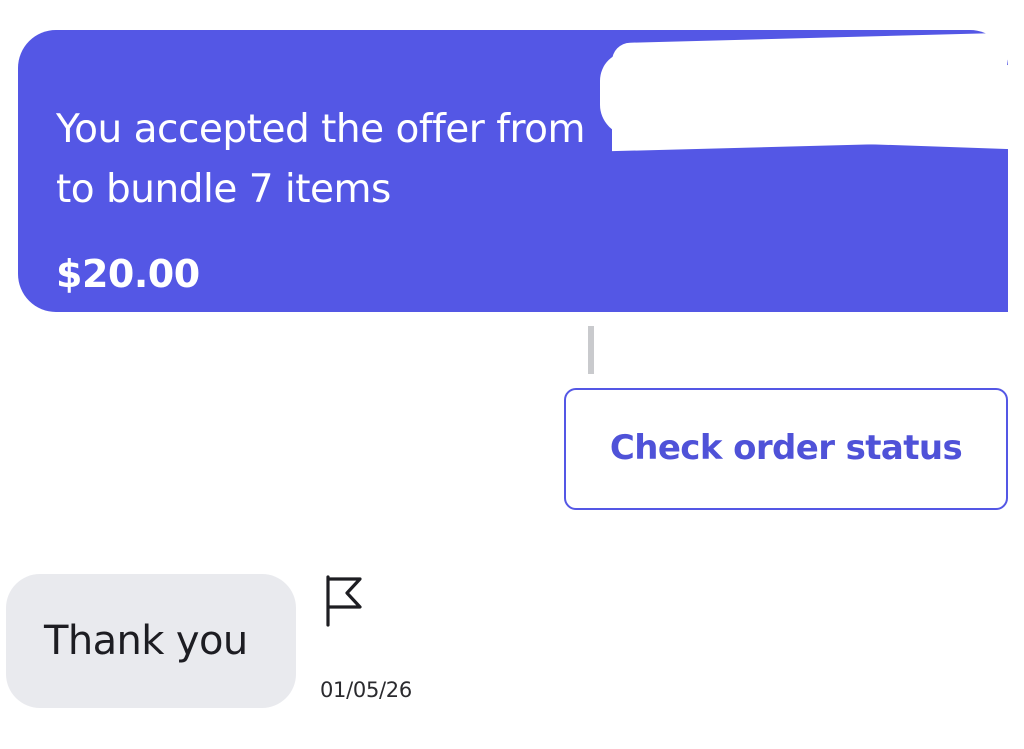  I want to click on flag-icon, so click(345, 601).